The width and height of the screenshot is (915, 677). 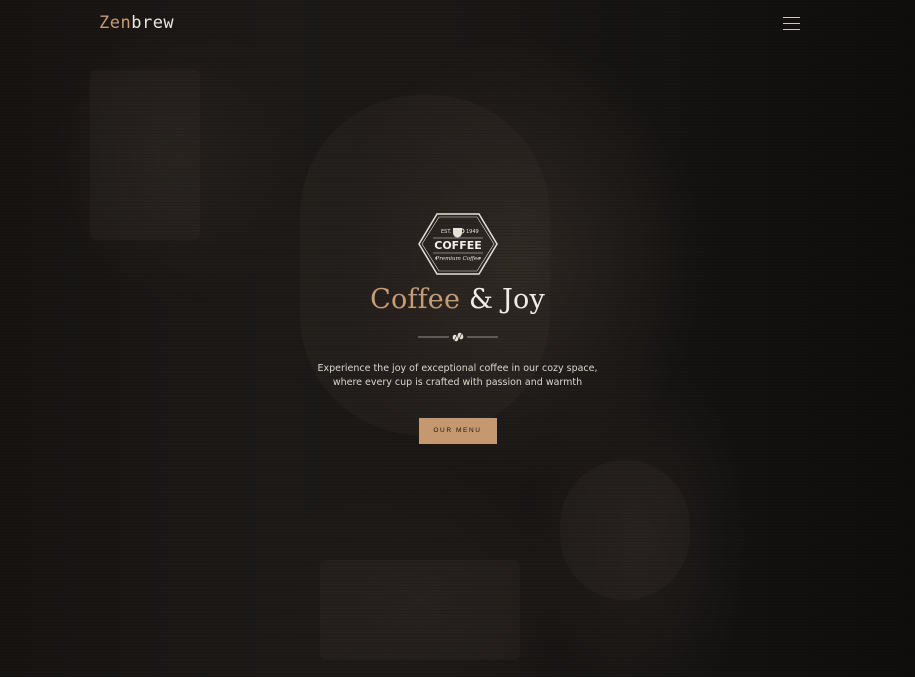 I want to click on section-divider, so click(x=457, y=337).